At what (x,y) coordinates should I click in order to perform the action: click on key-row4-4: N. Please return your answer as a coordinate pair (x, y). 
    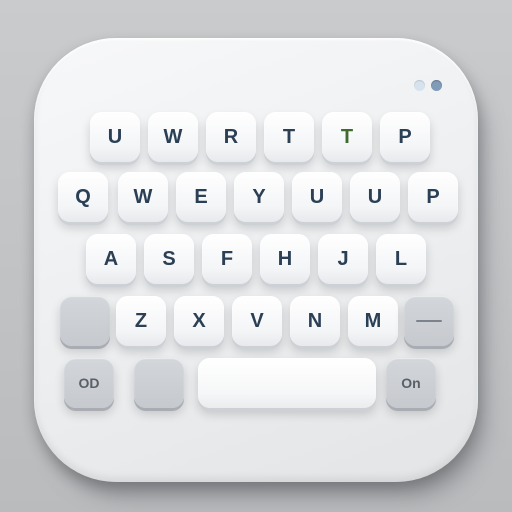
    Looking at the image, I should click on (315, 321).